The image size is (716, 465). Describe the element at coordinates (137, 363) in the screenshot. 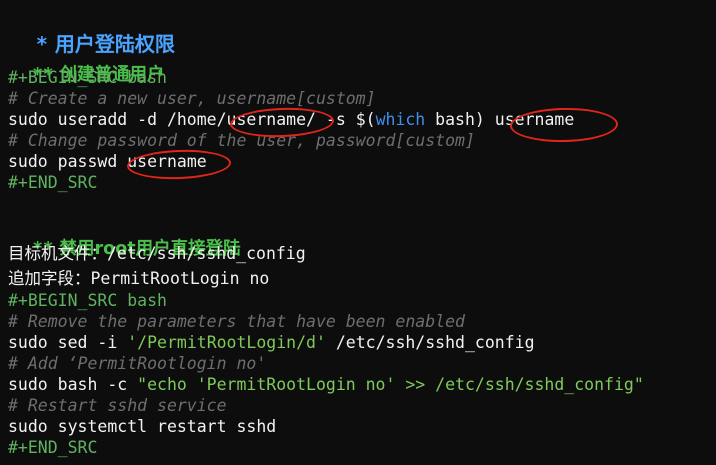

I see `comment-line: # Add ‘PermitRootlogin no'` at that location.